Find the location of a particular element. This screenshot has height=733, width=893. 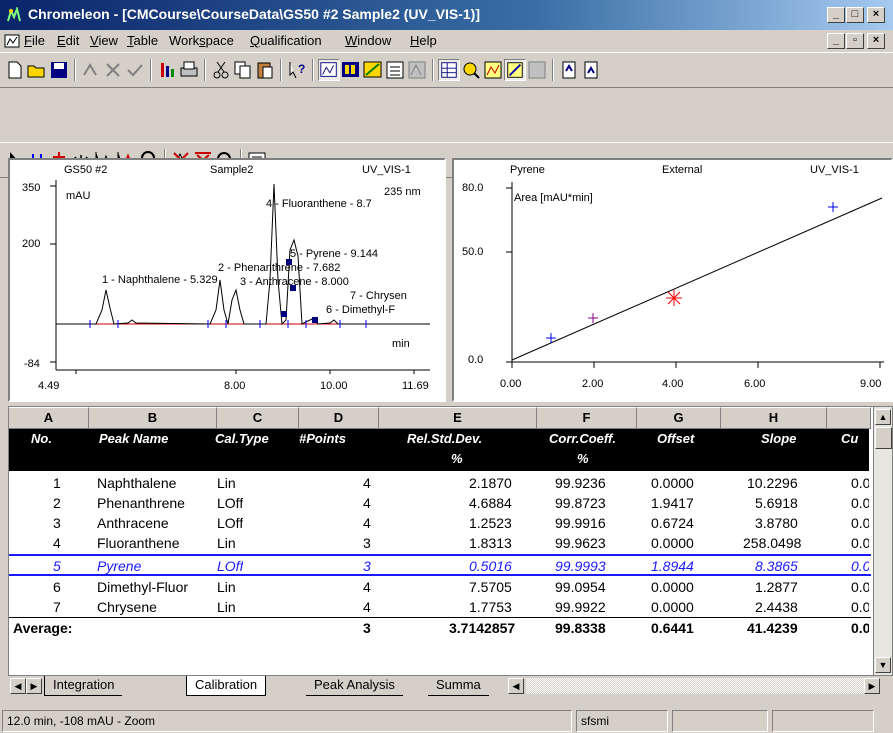

header-no: No. is located at coordinates (41, 438).